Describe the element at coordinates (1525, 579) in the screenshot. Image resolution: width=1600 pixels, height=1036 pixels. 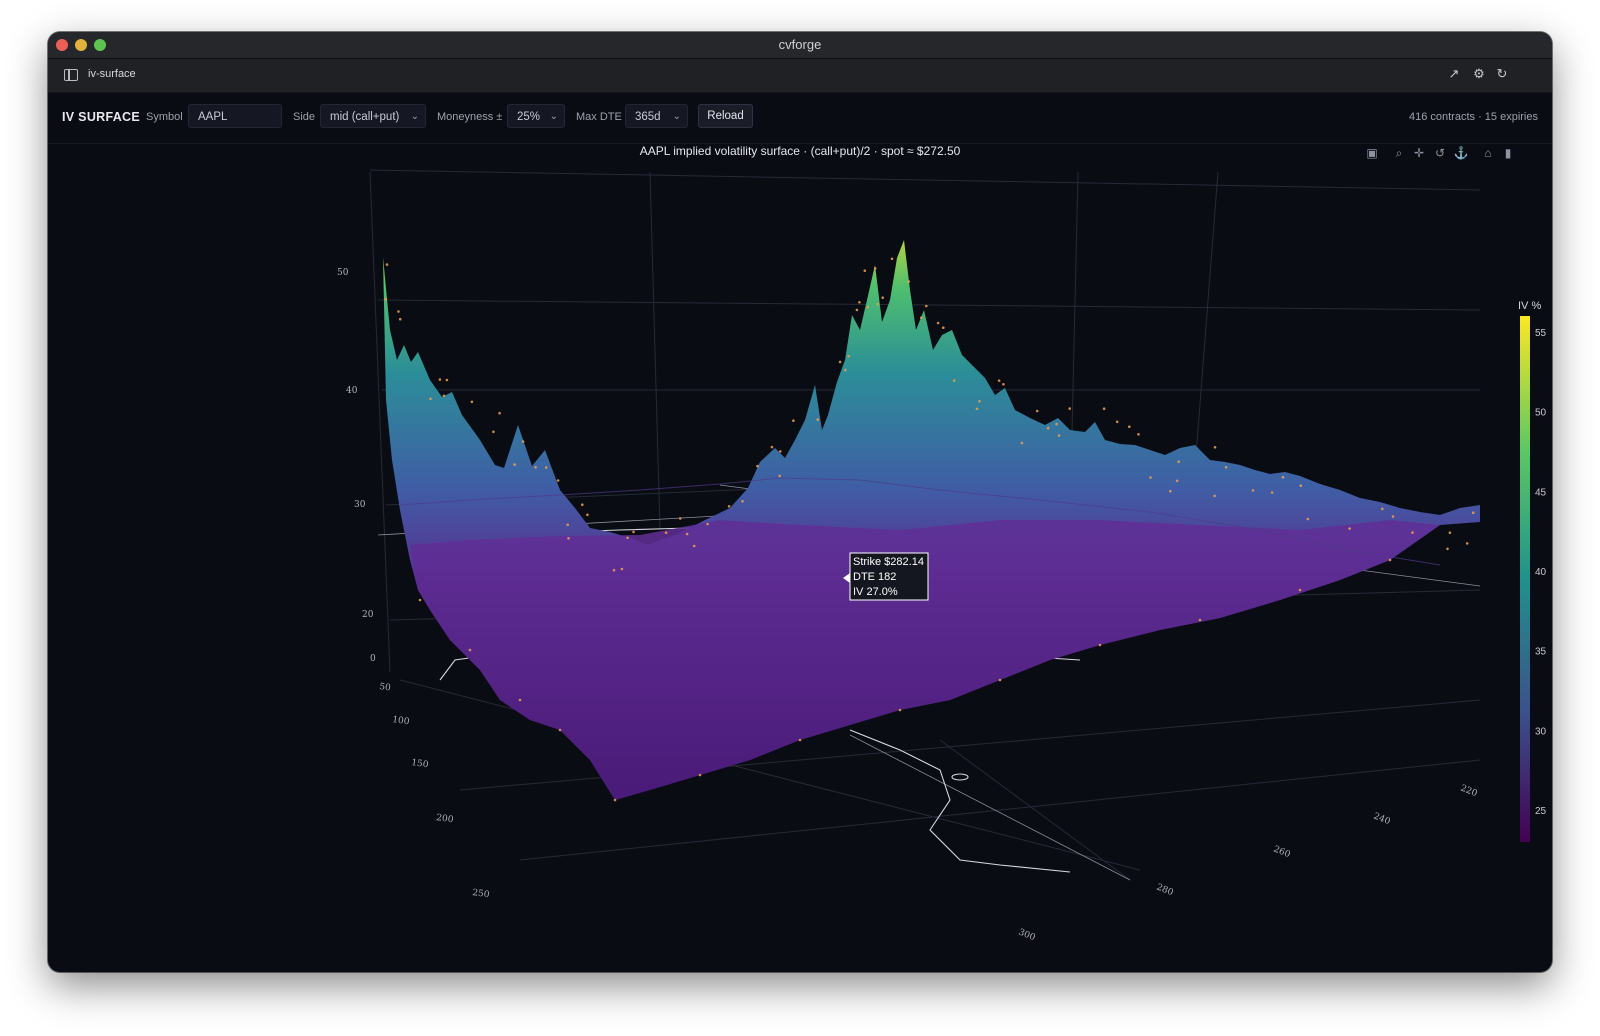
I see `colorbar-gradient` at that location.